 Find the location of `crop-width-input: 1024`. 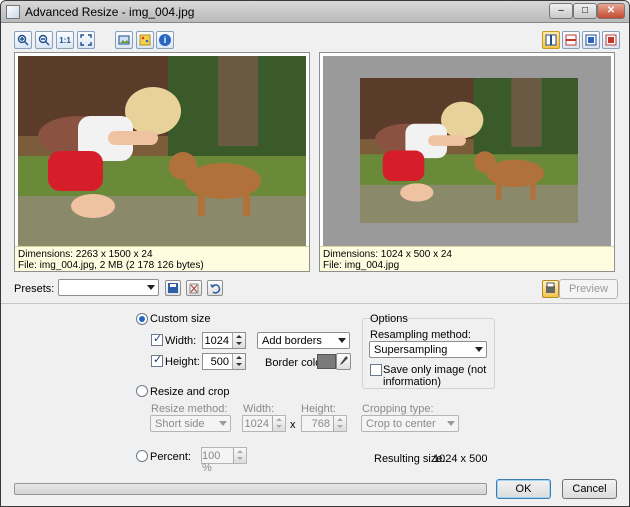

crop-width-input: 1024 is located at coordinates (264, 423).